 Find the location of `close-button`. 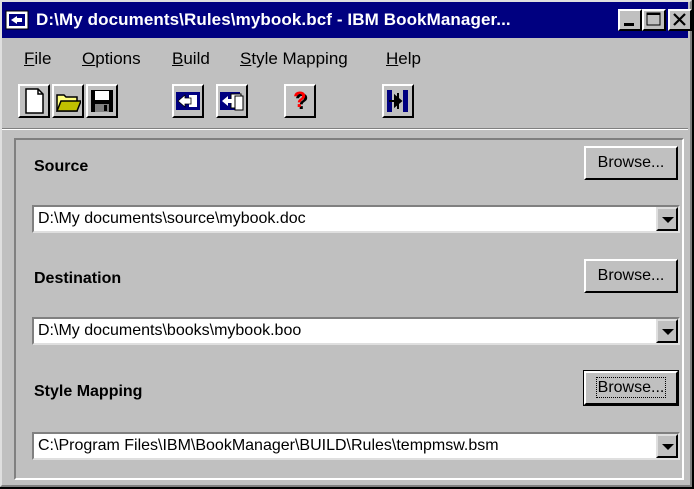

close-button is located at coordinates (680, 20).